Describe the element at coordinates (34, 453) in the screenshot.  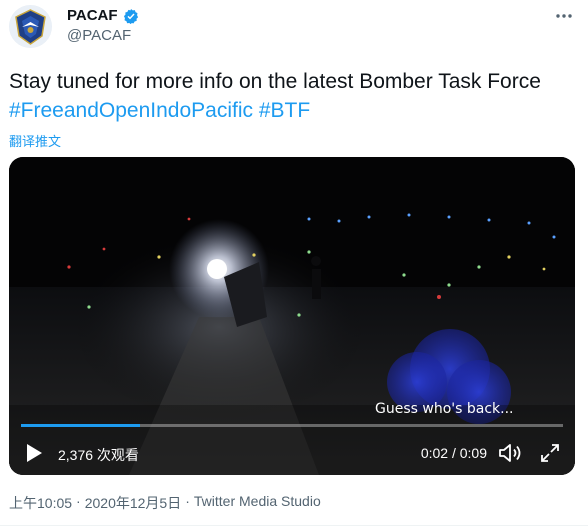
I see `play-icon` at that location.